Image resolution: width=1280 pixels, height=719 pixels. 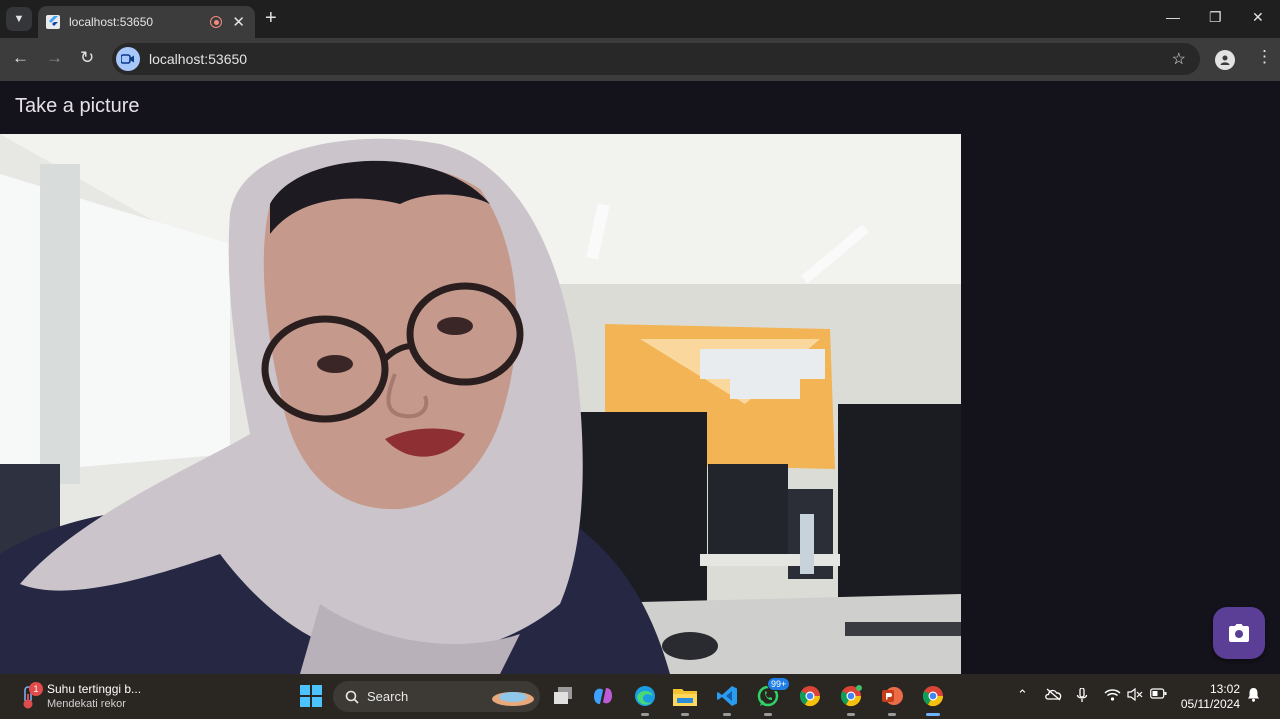 What do you see at coordinates (773, 693) in the screenshot?
I see `whatsapp-icon: 99+` at bounding box center [773, 693].